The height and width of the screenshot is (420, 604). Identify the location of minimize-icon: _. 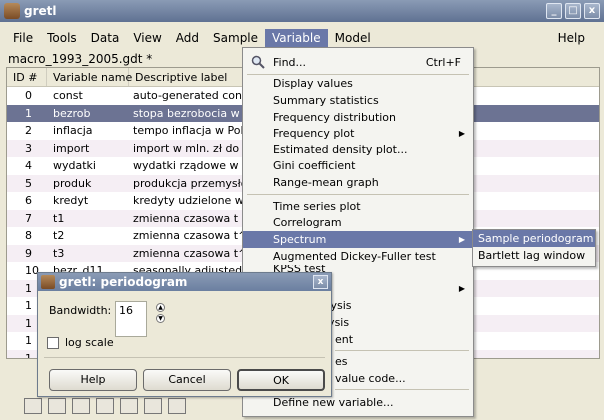
(554, 11).